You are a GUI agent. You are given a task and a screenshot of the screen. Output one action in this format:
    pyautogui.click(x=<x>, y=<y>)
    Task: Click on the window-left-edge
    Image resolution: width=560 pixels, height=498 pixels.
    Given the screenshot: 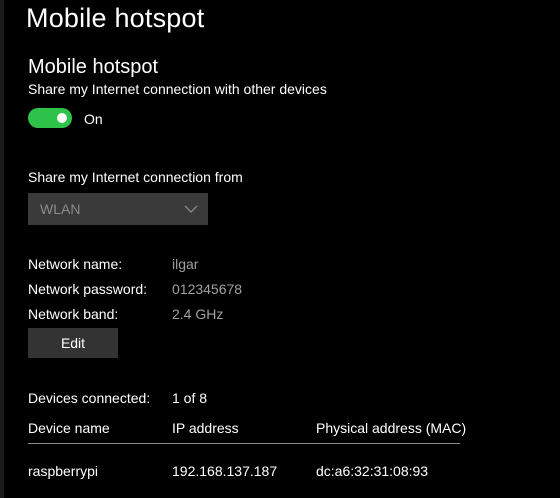 What is the action you would take?
    pyautogui.click(x=2, y=249)
    